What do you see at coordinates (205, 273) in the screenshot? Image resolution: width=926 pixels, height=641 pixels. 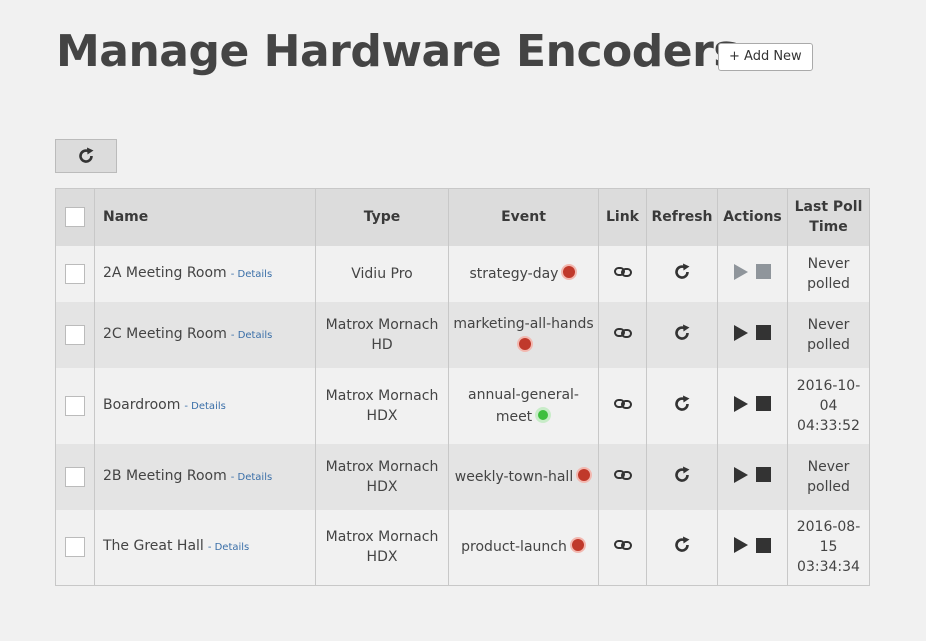 I see `encoder-name-cell: 2A Meeting Room - Details` at bounding box center [205, 273].